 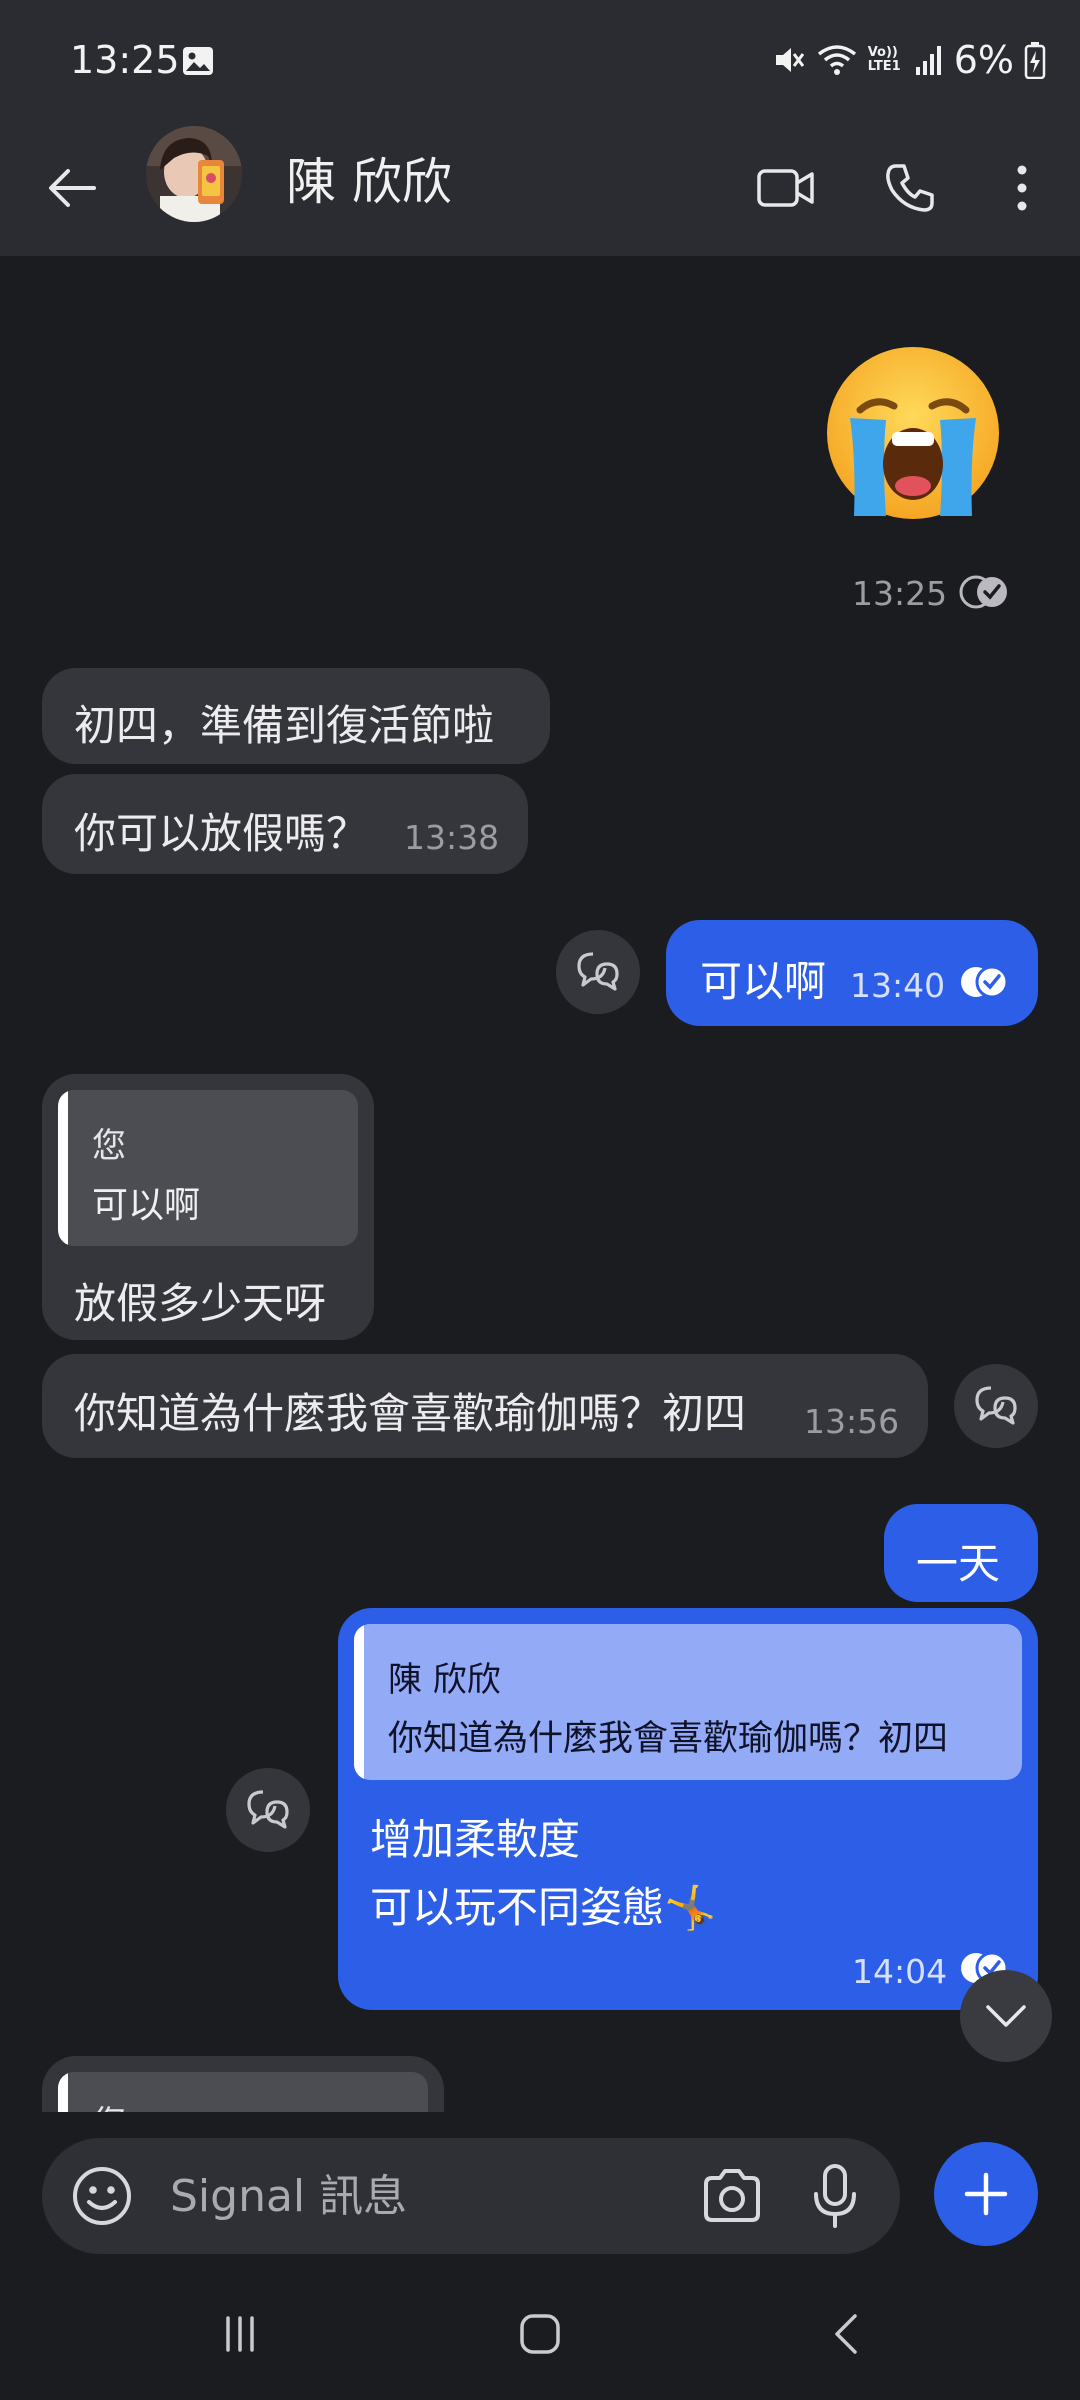 What do you see at coordinates (852, 1421) in the screenshot?
I see `message-timestamp: 13:56` at bounding box center [852, 1421].